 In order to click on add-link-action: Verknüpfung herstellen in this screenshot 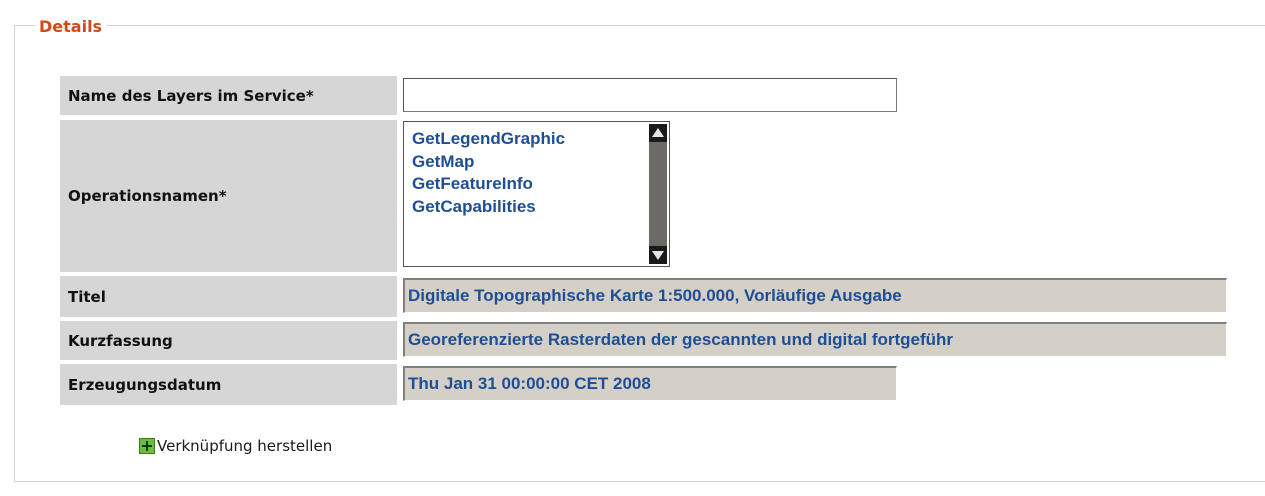, I will do `click(235, 446)`.